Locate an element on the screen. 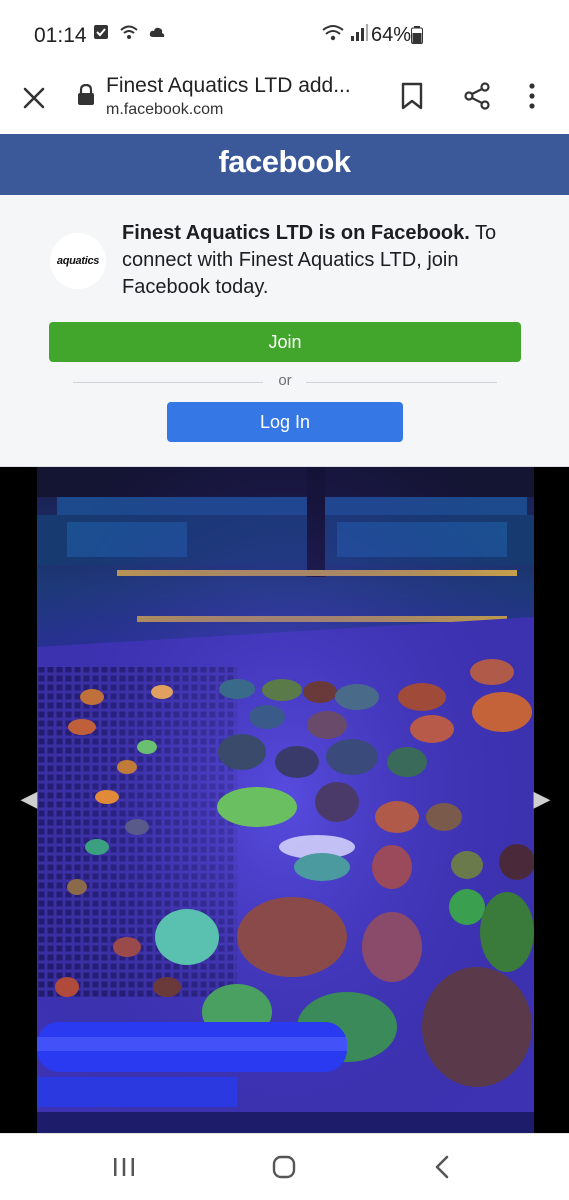 This screenshot has height=1200, width=569. status-time: 01:14 is located at coordinates (60, 35).